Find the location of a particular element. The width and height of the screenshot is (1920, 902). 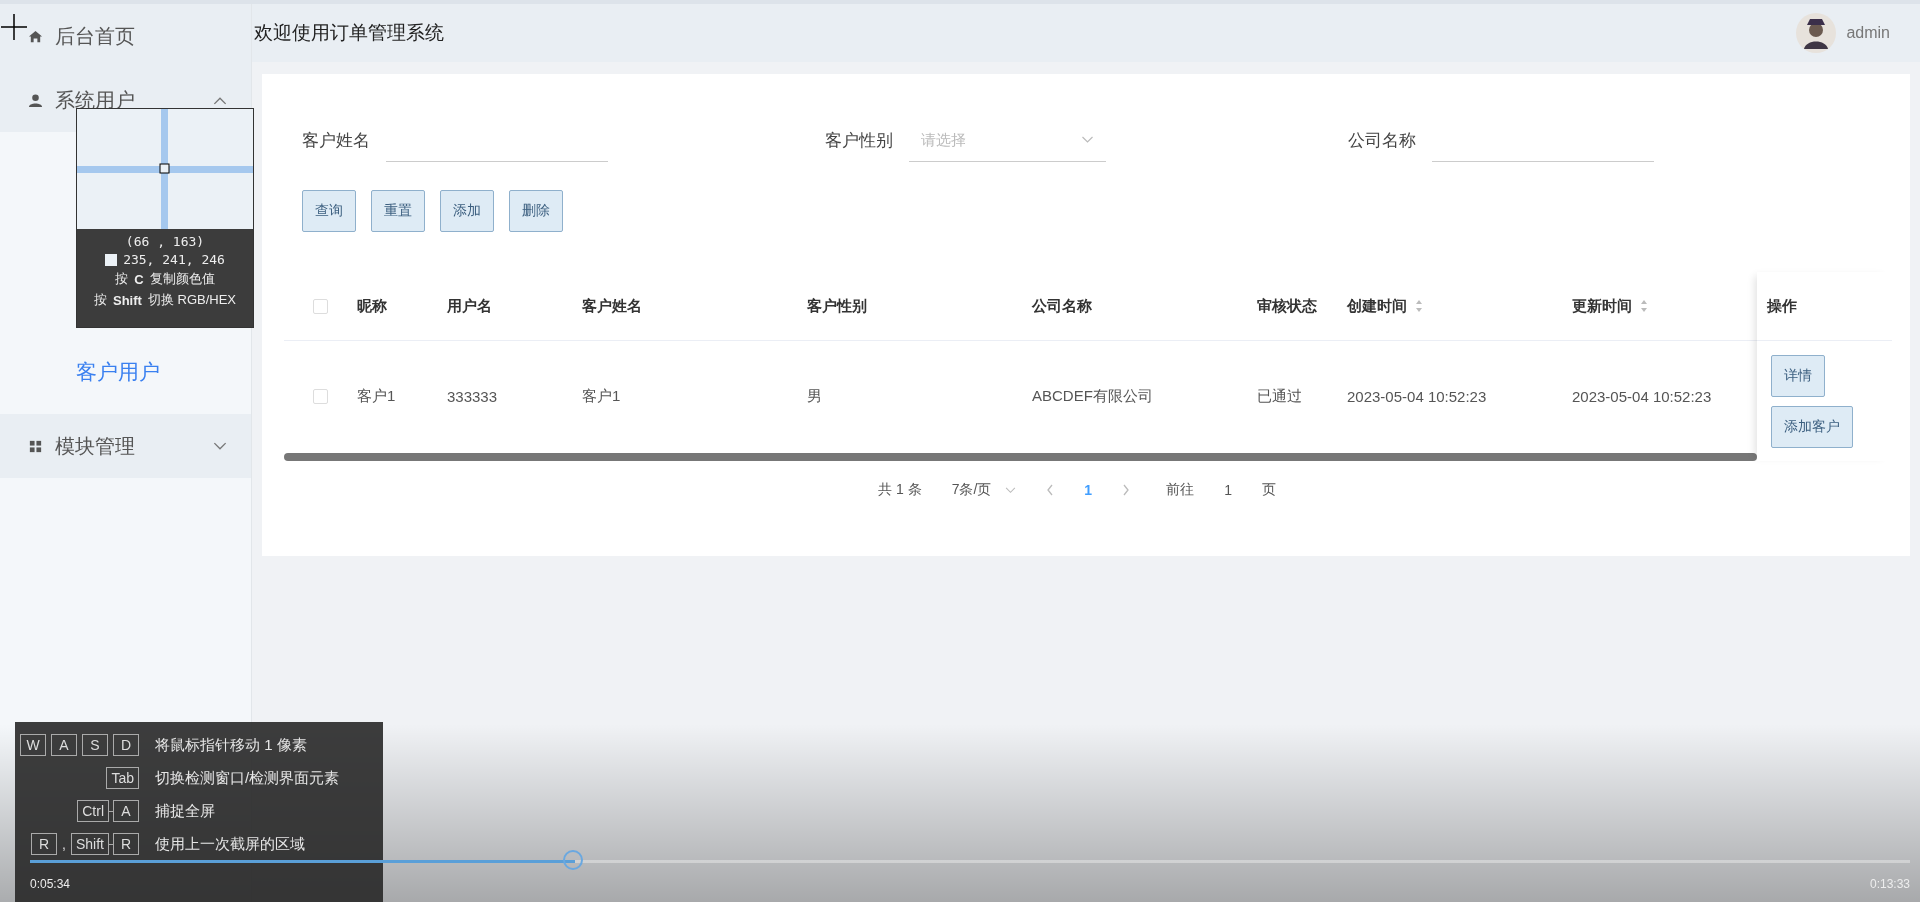

shortcut-description: 使用上一次截屏的区域 is located at coordinates (230, 844).